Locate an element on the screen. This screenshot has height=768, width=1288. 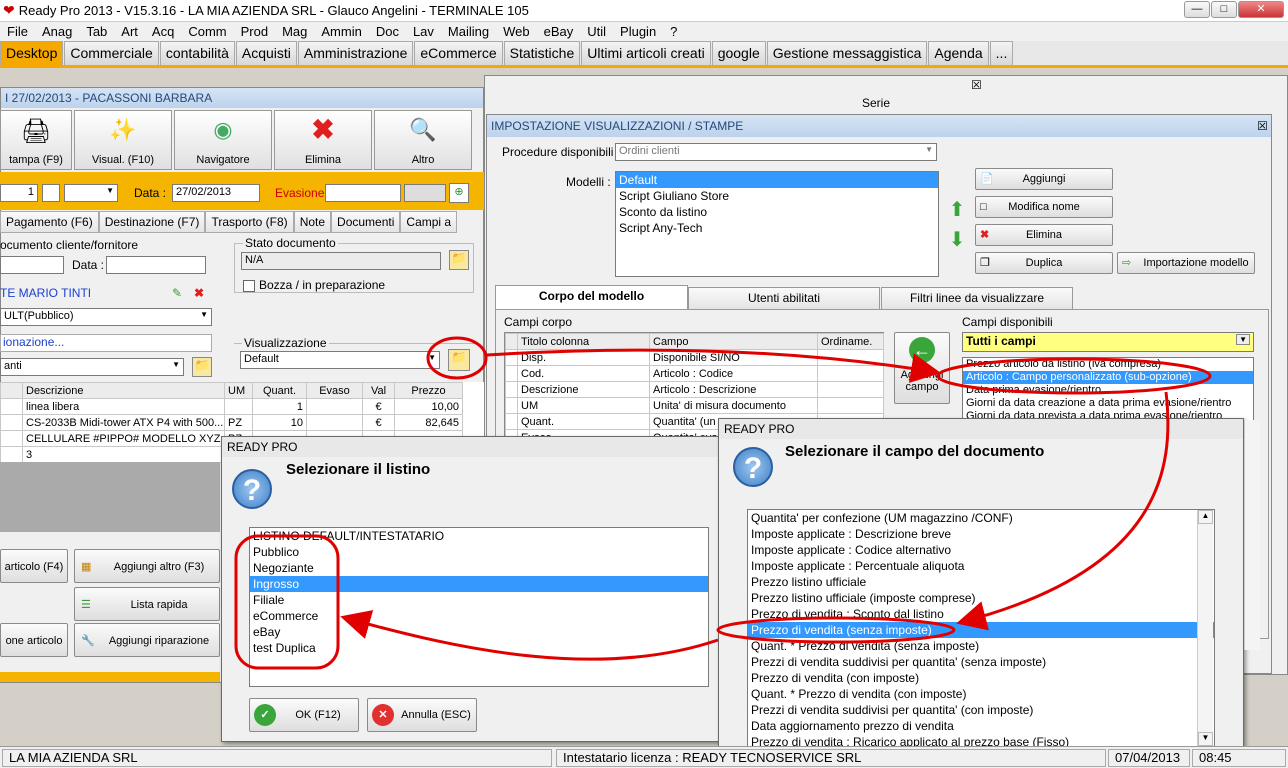
edit-pencil-icon: ✎ is located at coordinates (177, 293).